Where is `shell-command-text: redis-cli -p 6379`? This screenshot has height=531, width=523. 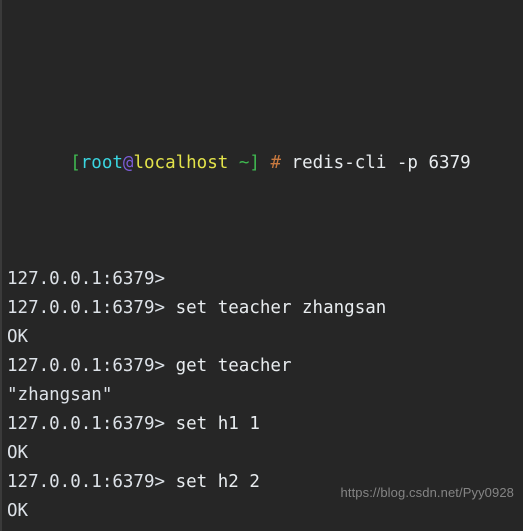
shell-command-text: redis-cli -p 6379 is located at coordinates (376, 163).